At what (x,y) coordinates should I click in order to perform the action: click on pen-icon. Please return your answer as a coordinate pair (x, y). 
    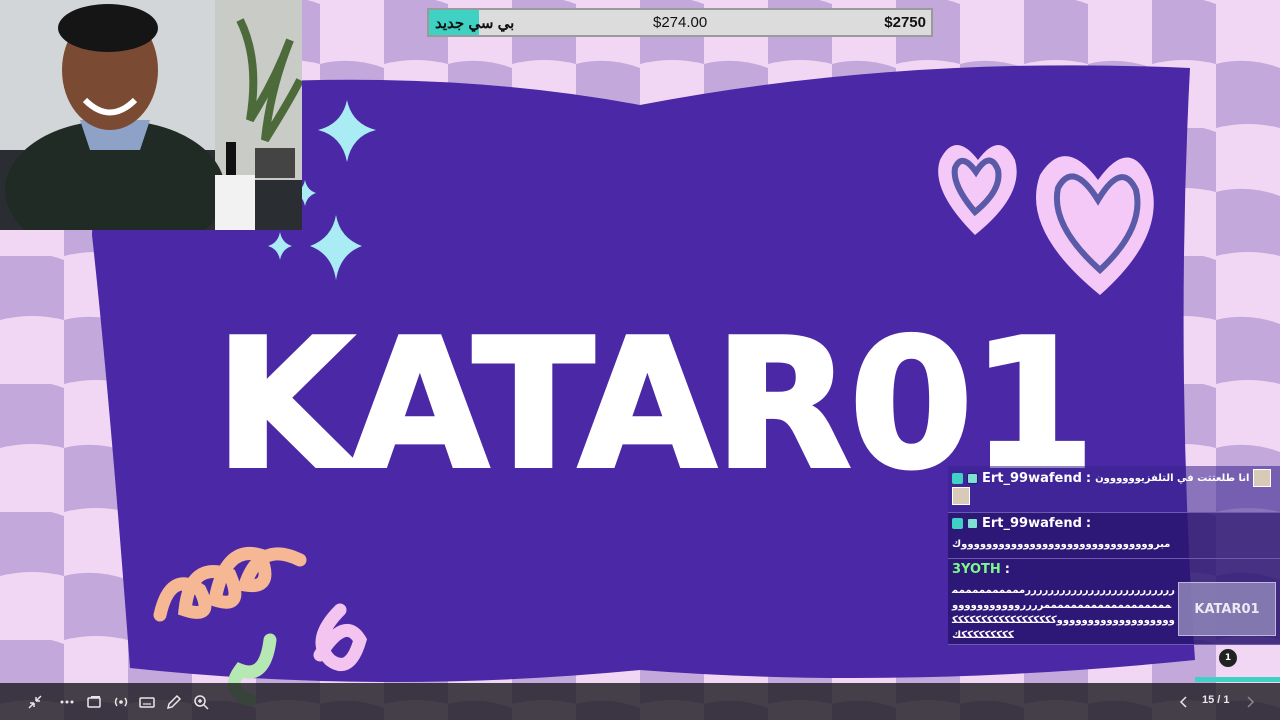
    Looking at the image, I should click on (174, 702).